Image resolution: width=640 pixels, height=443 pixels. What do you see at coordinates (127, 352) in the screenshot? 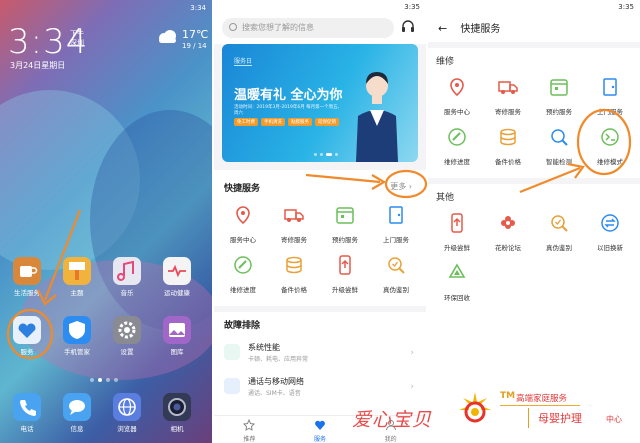
I see `app-label: 设置` at bounding box center [127, 352].